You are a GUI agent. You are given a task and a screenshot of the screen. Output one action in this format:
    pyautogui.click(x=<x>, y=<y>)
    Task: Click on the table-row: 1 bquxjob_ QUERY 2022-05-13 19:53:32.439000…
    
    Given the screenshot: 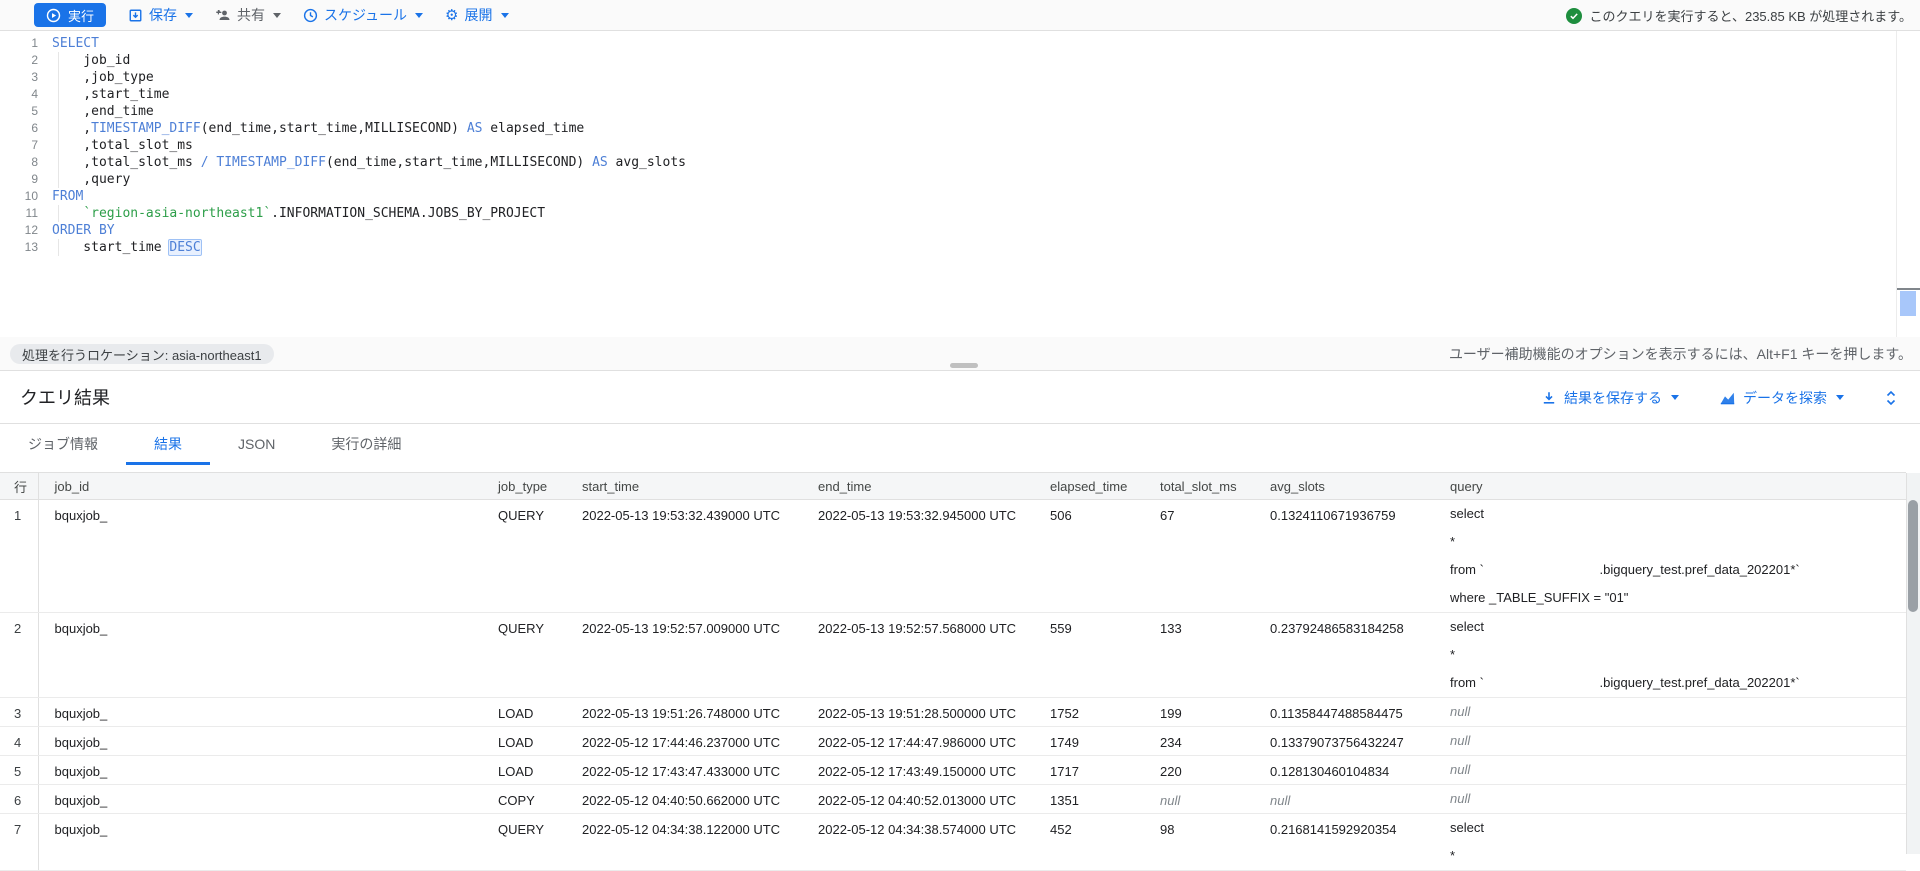 What is the action you would take?
    pyautogui.click(x=953, y=556)
    